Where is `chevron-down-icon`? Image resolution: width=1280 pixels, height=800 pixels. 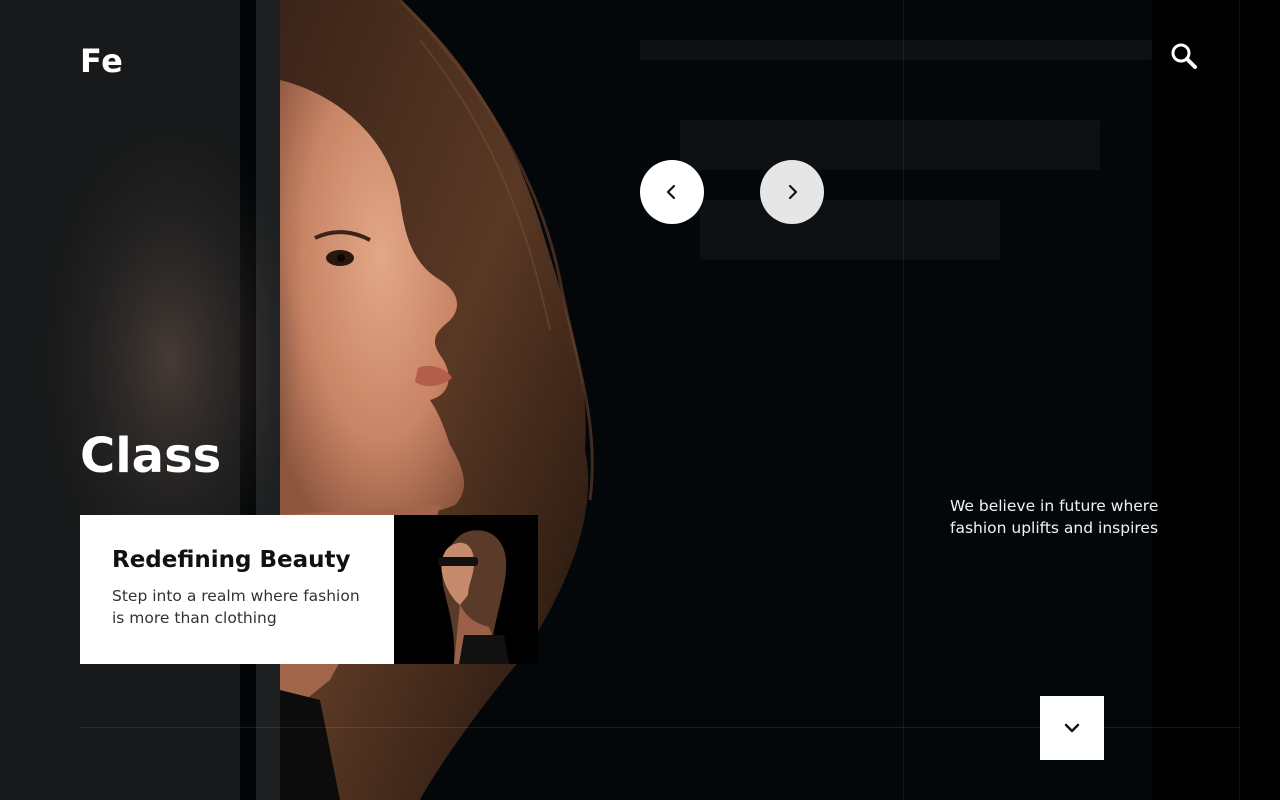 chevron-down-icon is located at coordinates (1072, 728).